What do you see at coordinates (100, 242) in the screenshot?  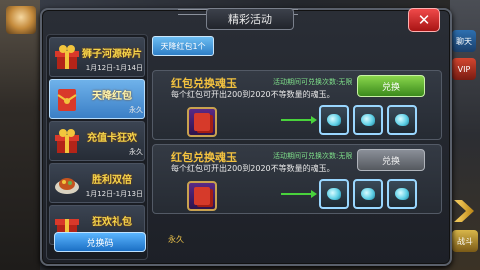 I see `redeem-code-button: 兑换码` at bounding box center [100, 242].